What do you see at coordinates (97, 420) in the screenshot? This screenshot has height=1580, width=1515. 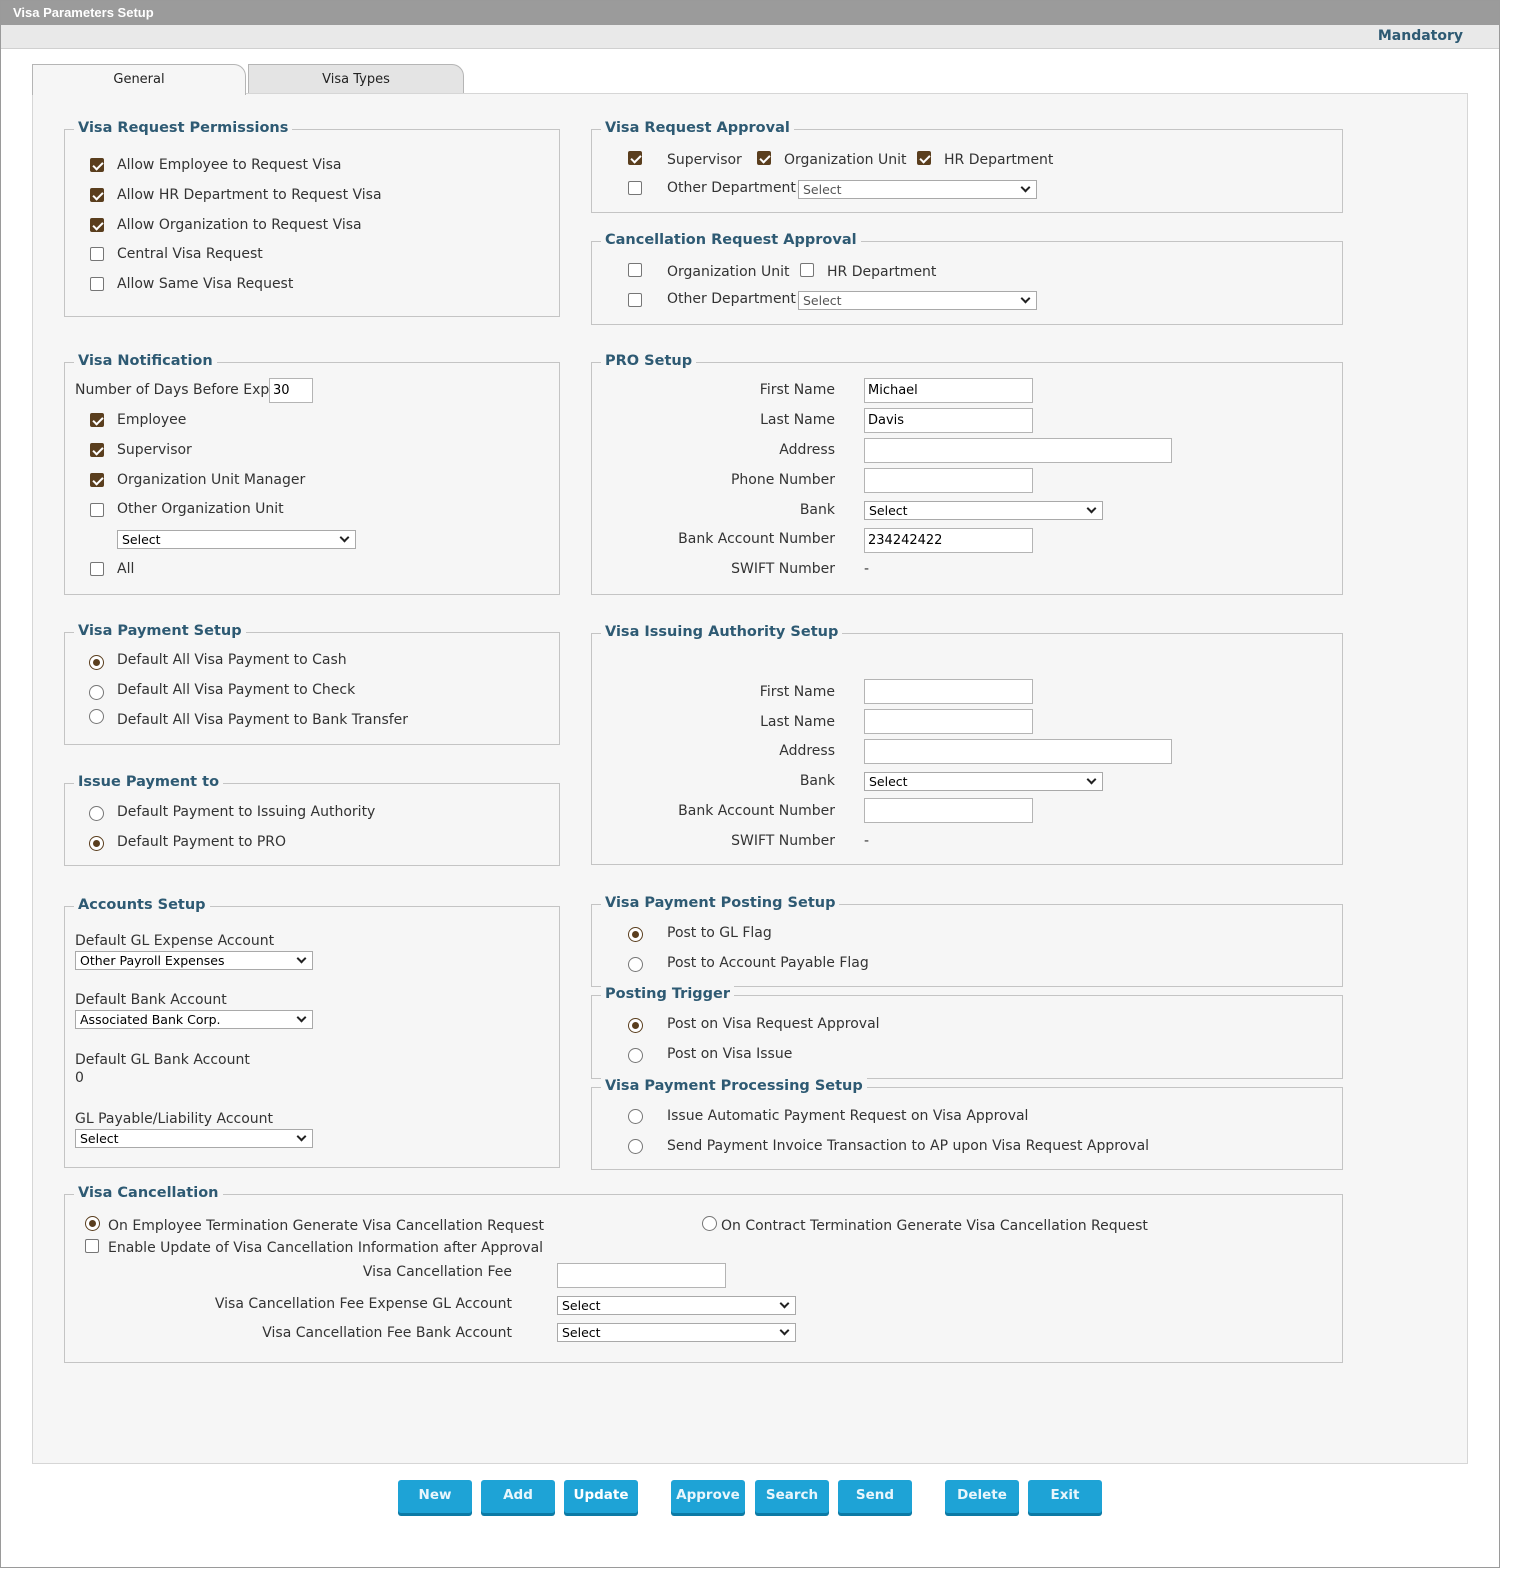 I see `notify-employee-checkbox` at bounding box center [97, 420].